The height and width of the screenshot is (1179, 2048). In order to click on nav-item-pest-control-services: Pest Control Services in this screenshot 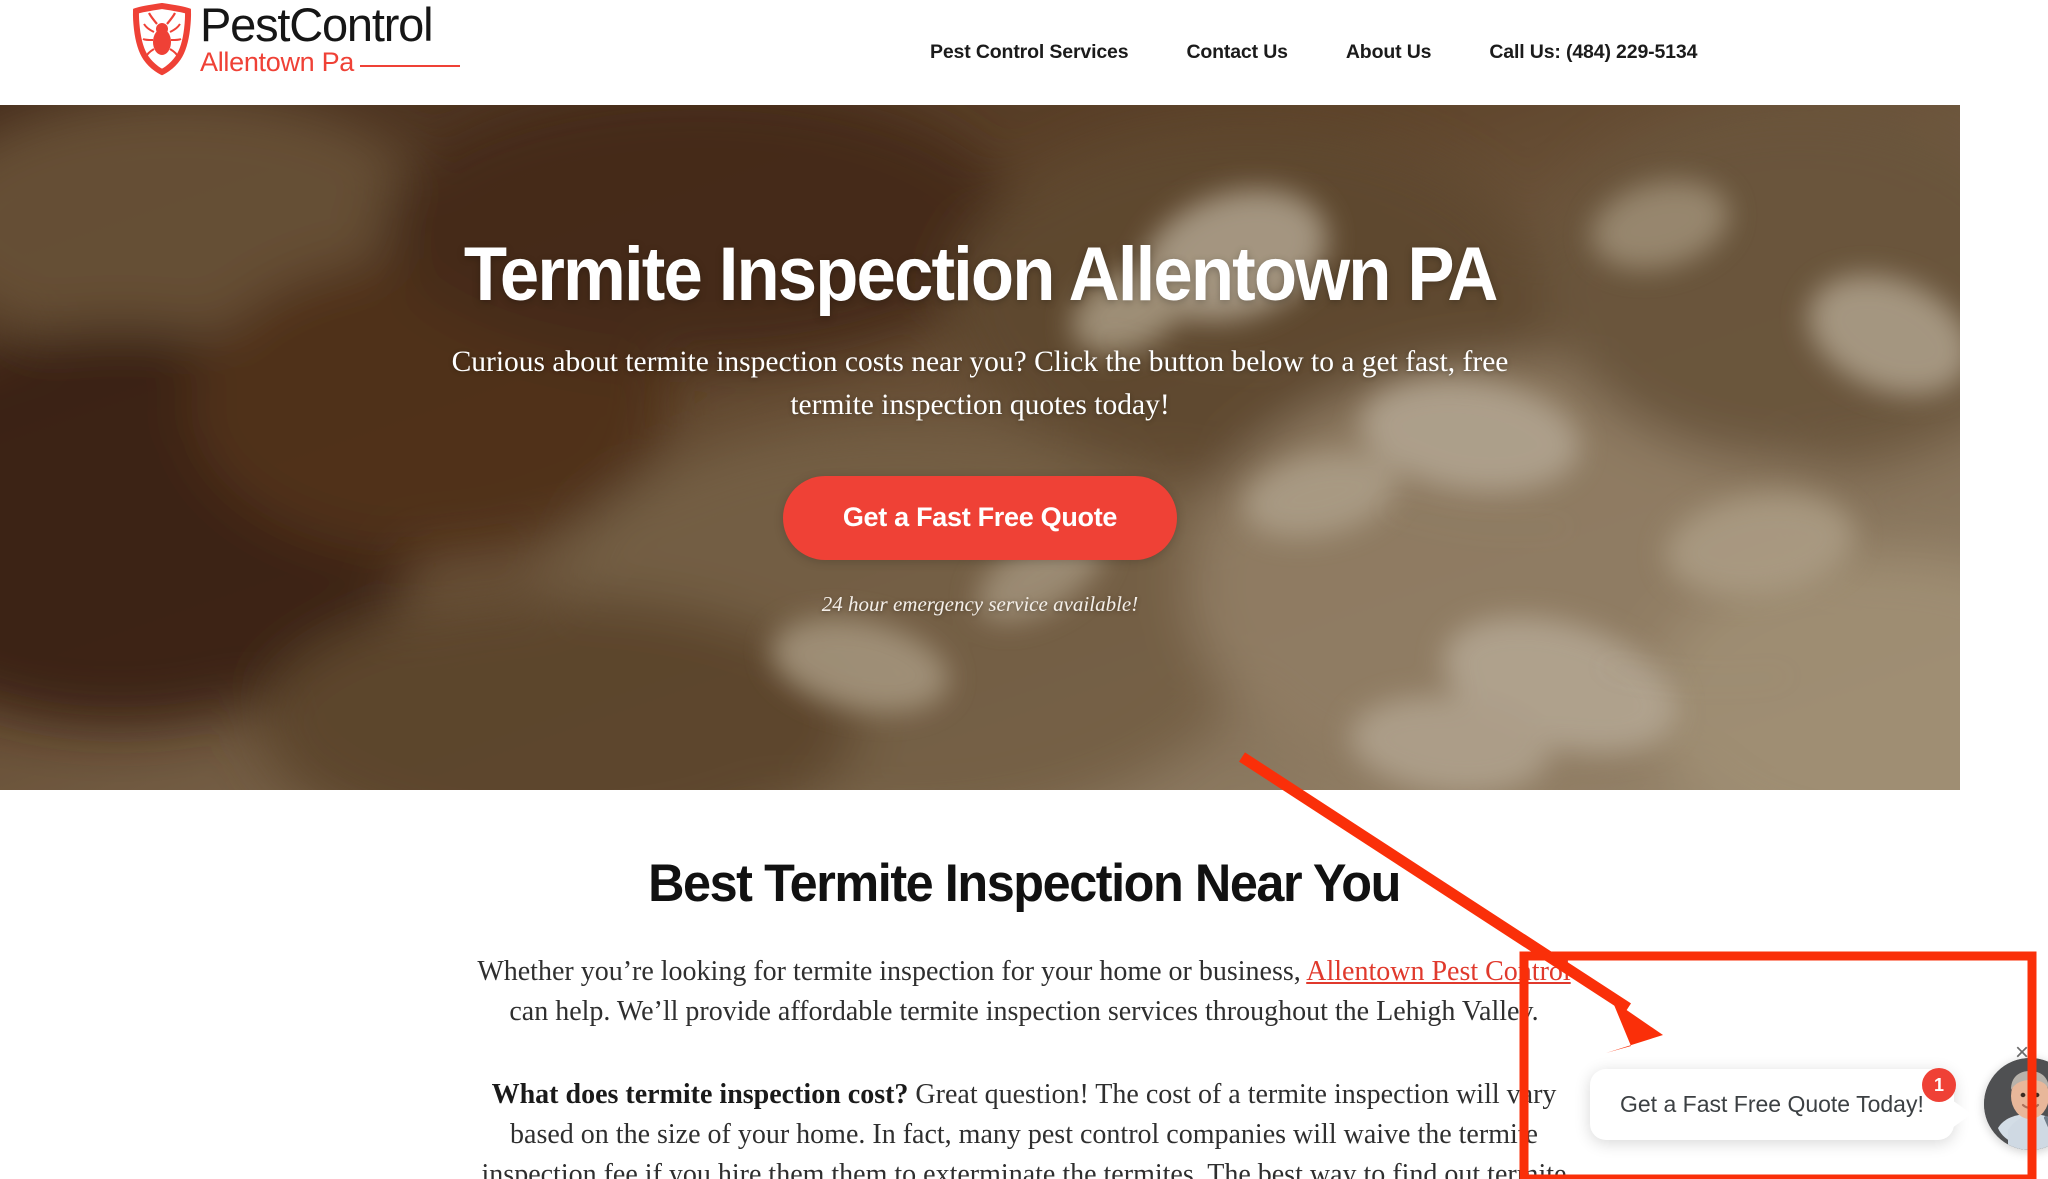, I will do `click(1029, 52)`.